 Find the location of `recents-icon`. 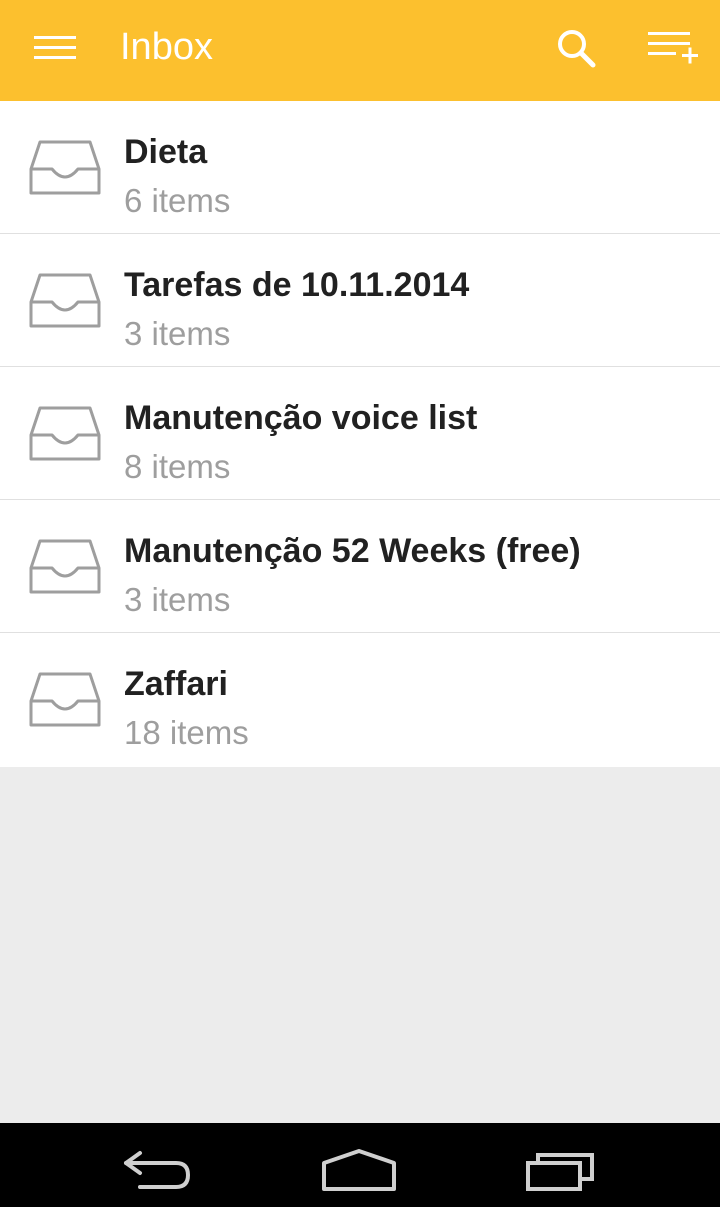

recents-icon is located at coordinates (560, 1172).